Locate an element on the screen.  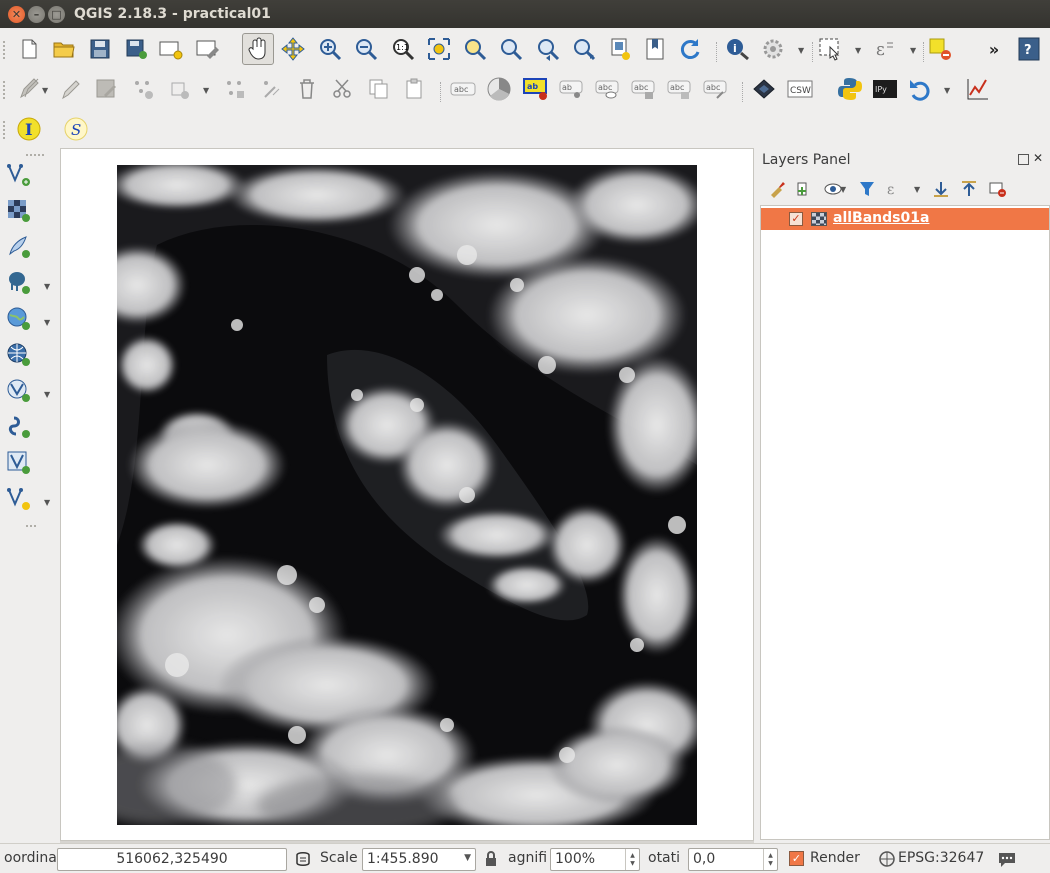
change-label-icon: abc is located at coordinates (716, 89).